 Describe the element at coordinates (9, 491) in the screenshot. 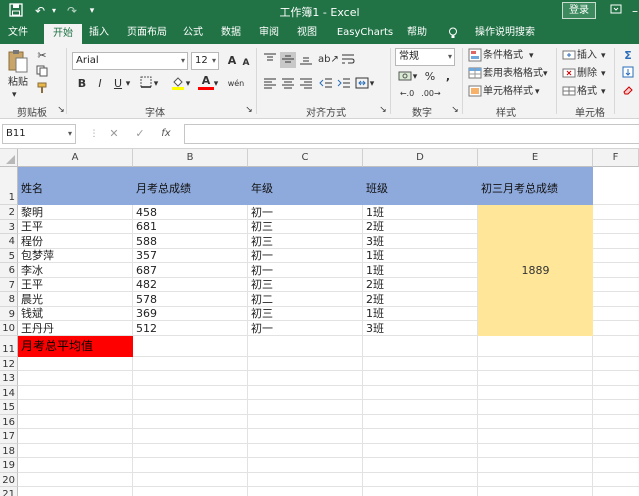

I see `row-header-21: 21` at that location.